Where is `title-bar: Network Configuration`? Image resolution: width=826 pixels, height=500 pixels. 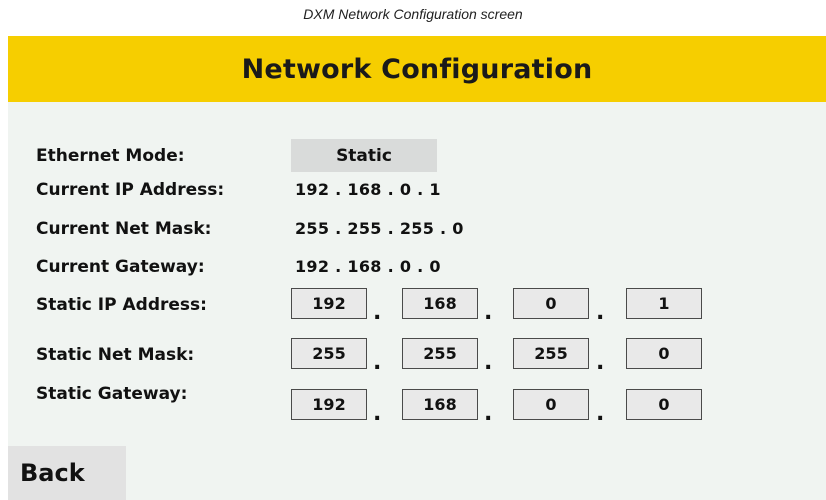
title-bar: Network Configuration is located at coordinates (417, 69).